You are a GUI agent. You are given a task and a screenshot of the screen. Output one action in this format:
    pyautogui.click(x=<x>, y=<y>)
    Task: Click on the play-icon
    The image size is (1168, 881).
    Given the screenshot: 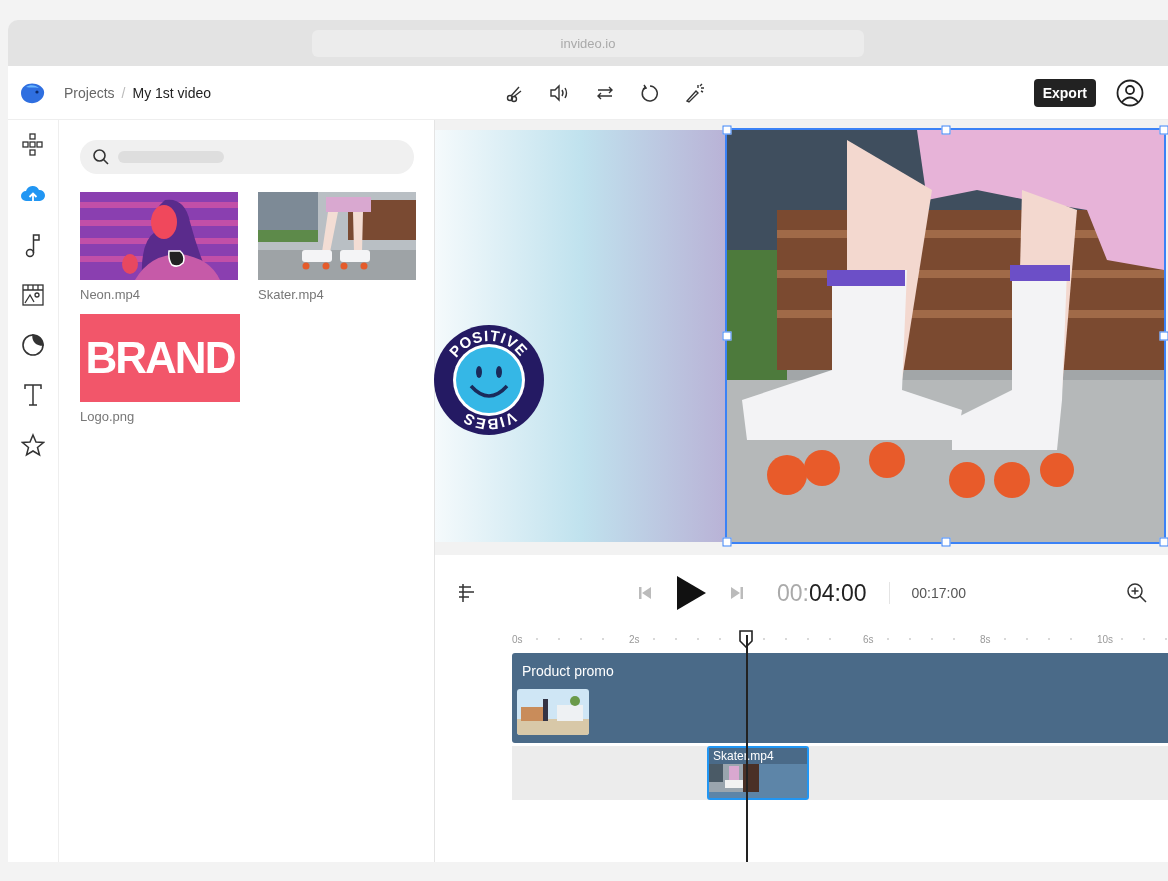 What is the action you would take?
    pyautogui.click(x=691, y=593)
    